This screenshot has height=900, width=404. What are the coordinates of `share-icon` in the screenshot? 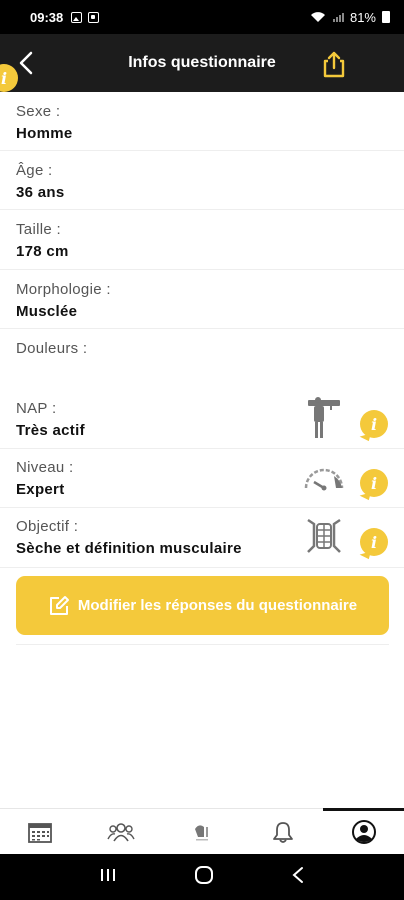 It's located at (334, 64).